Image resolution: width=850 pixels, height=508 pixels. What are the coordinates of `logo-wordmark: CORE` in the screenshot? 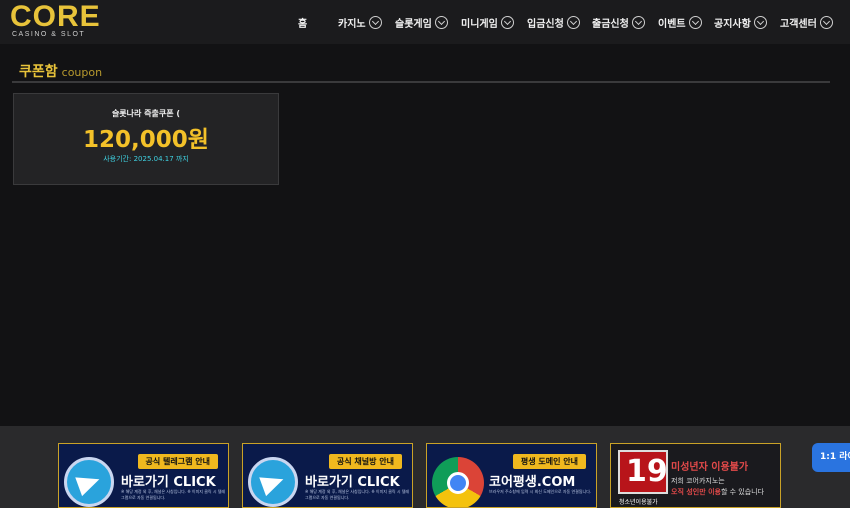 It's located at (55, 16).